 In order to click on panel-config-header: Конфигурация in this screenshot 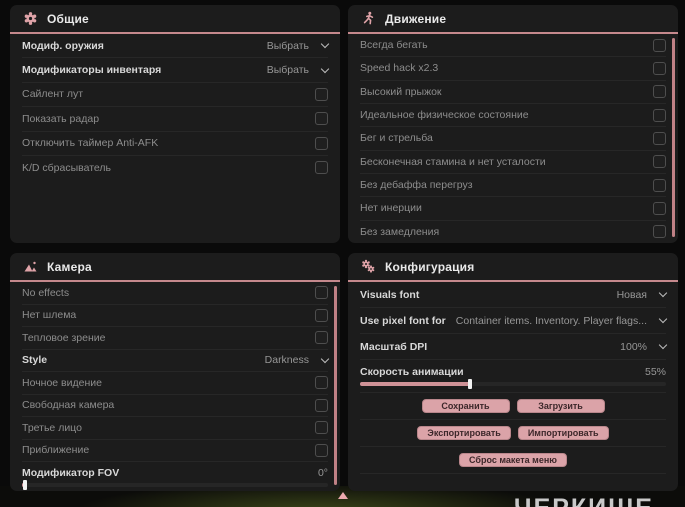, I will do `click(513, 267)`.